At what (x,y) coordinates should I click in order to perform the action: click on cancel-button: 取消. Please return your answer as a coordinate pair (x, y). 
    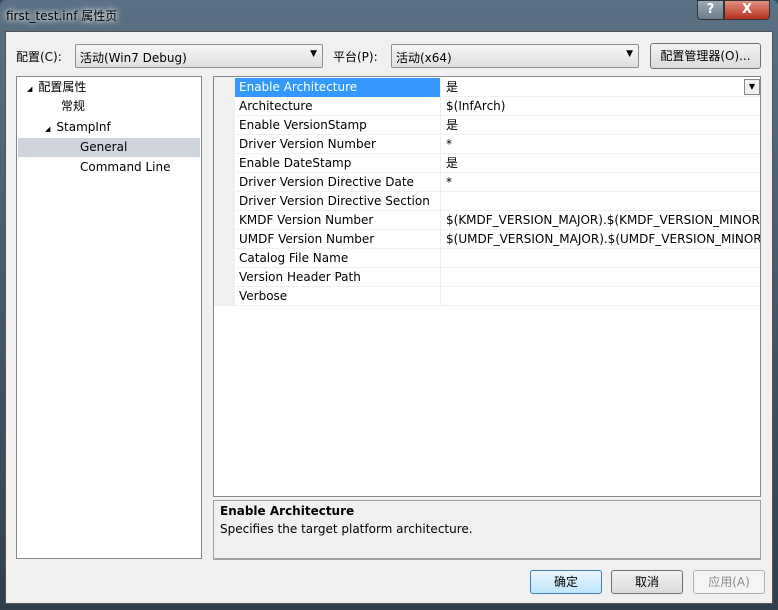
    Looking at the image, I should click on (647, 582).